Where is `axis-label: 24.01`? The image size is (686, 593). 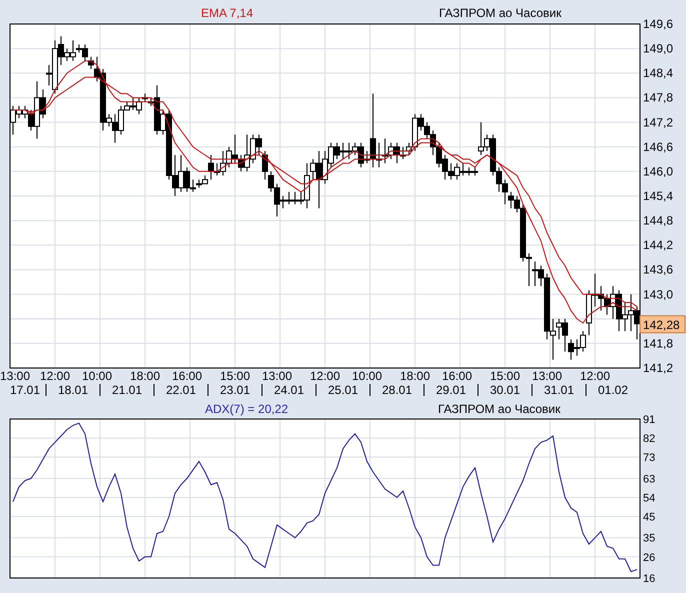 axis-label: 24.01 is located at coordinates (289, 390).